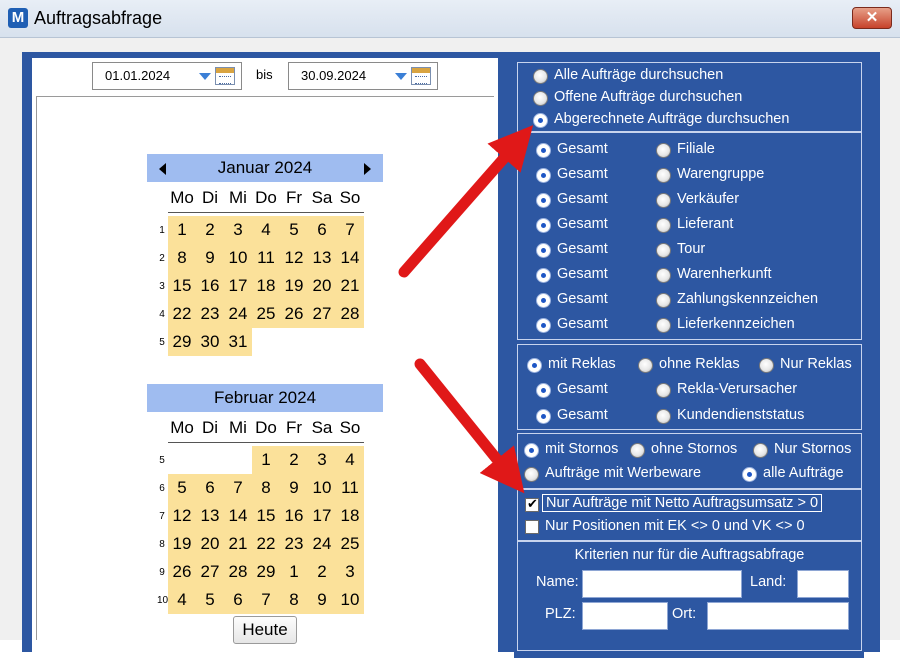  I want to click on next-month-icon, so click(367, 169).